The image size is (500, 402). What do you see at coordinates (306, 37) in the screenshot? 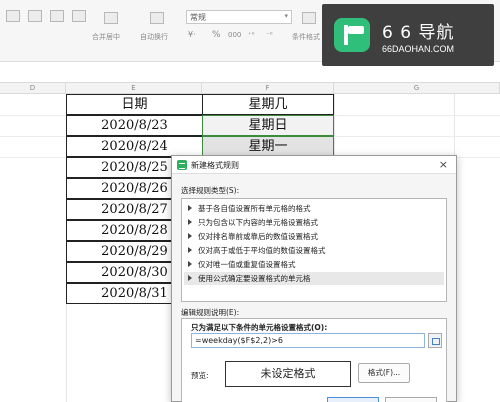
I see `conditional-format-button: 条件格式` at bounding box center [306, 37].